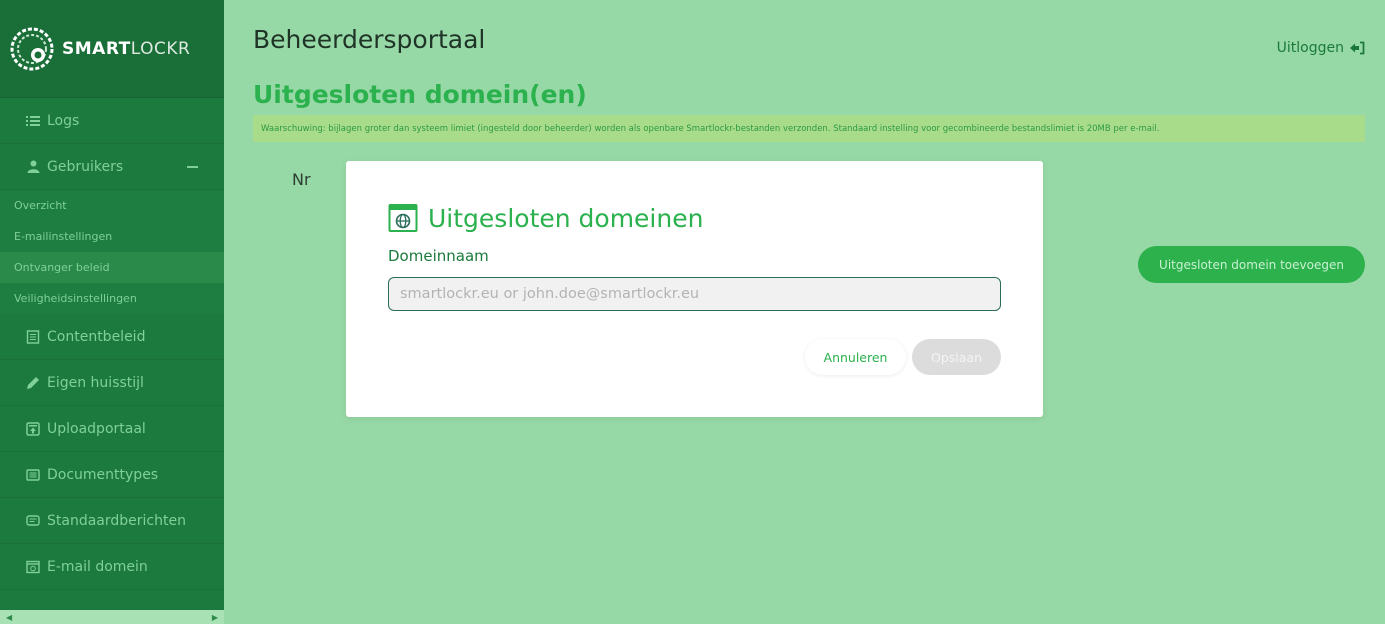  Describe the element at coordinates (33, 383) in the screenshot. I see `pencil-icon` at that location.